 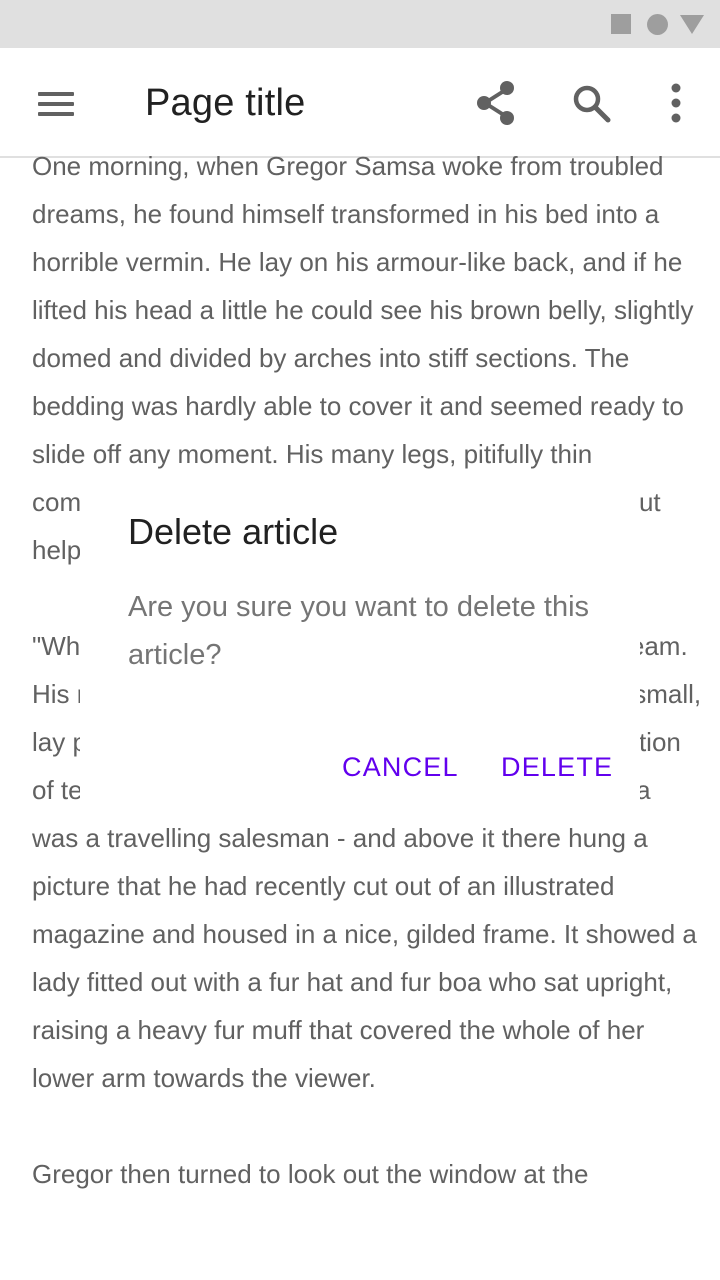 I want to click on triangle-icon, so click(x=692, y=24).